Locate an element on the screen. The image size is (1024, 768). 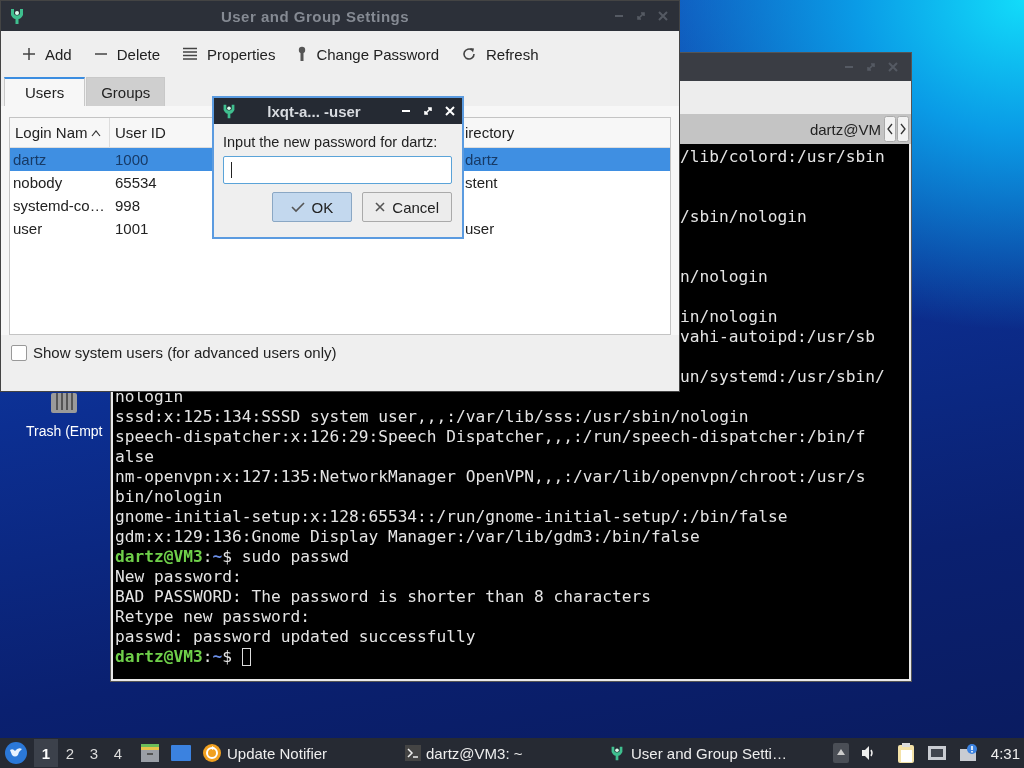
workspace-button: 4 is located at coordinates (118, 753).